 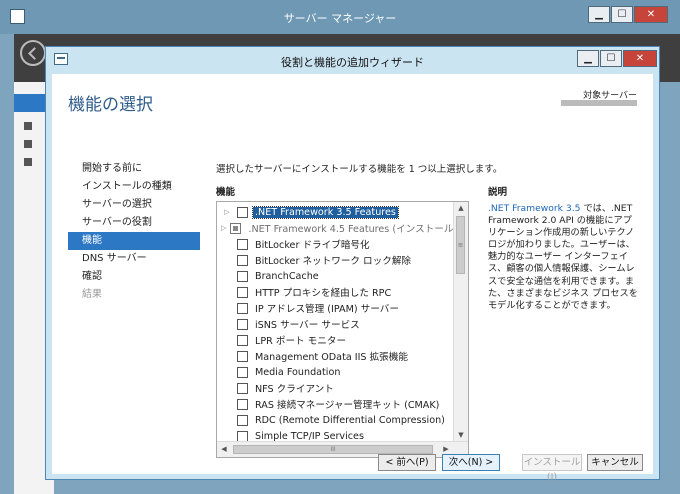 I want to click on horizontal-scroll-thumb: III, so click(x=333, y=449).